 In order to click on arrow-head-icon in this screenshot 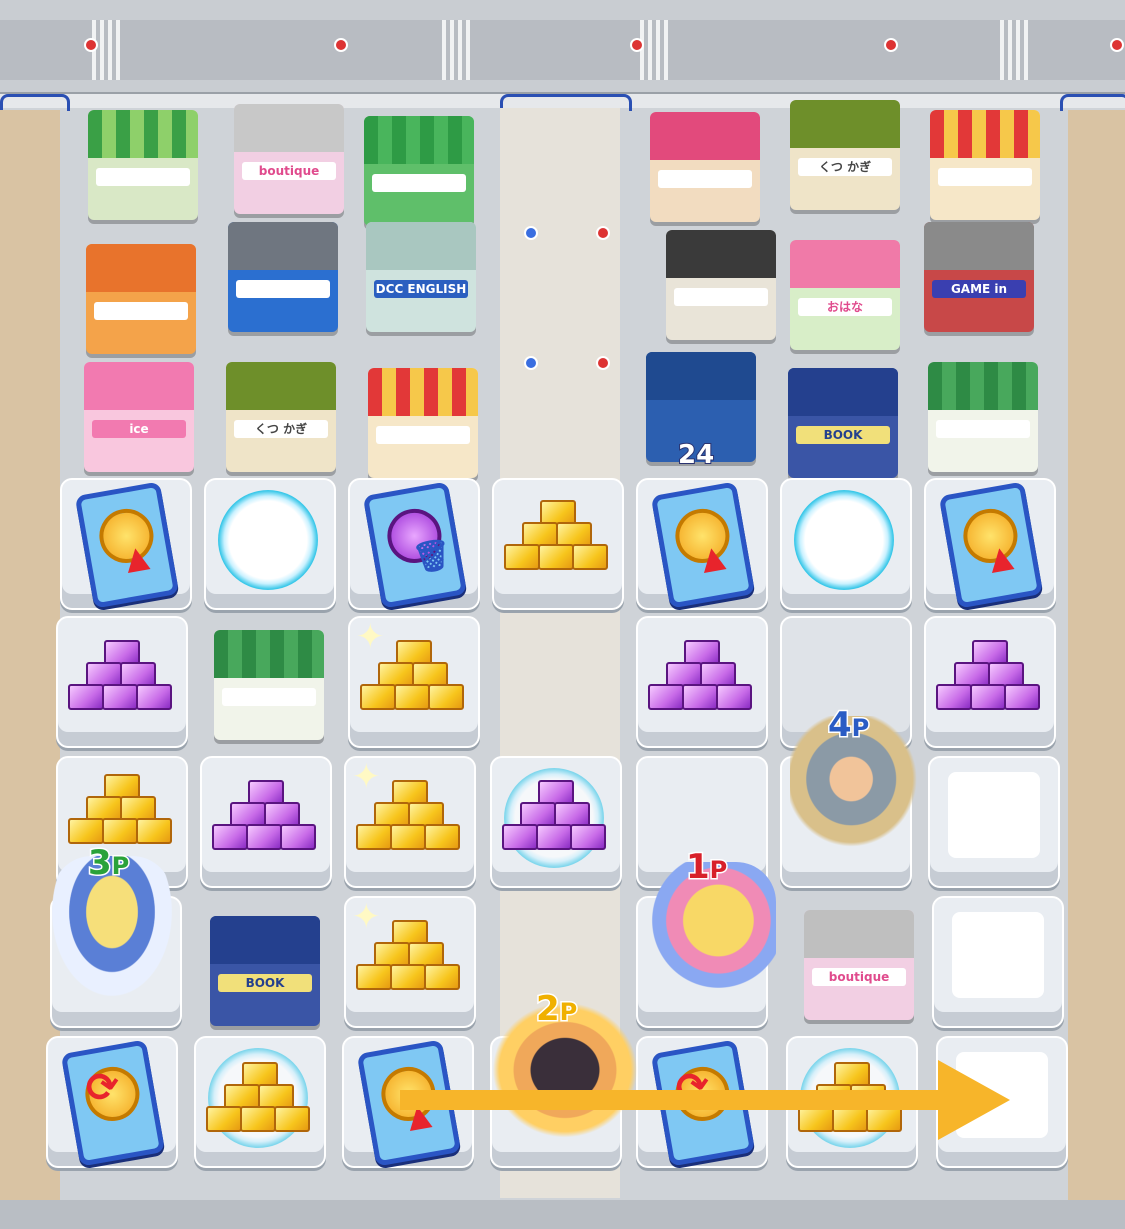, I will do `click(974, 1100)`.